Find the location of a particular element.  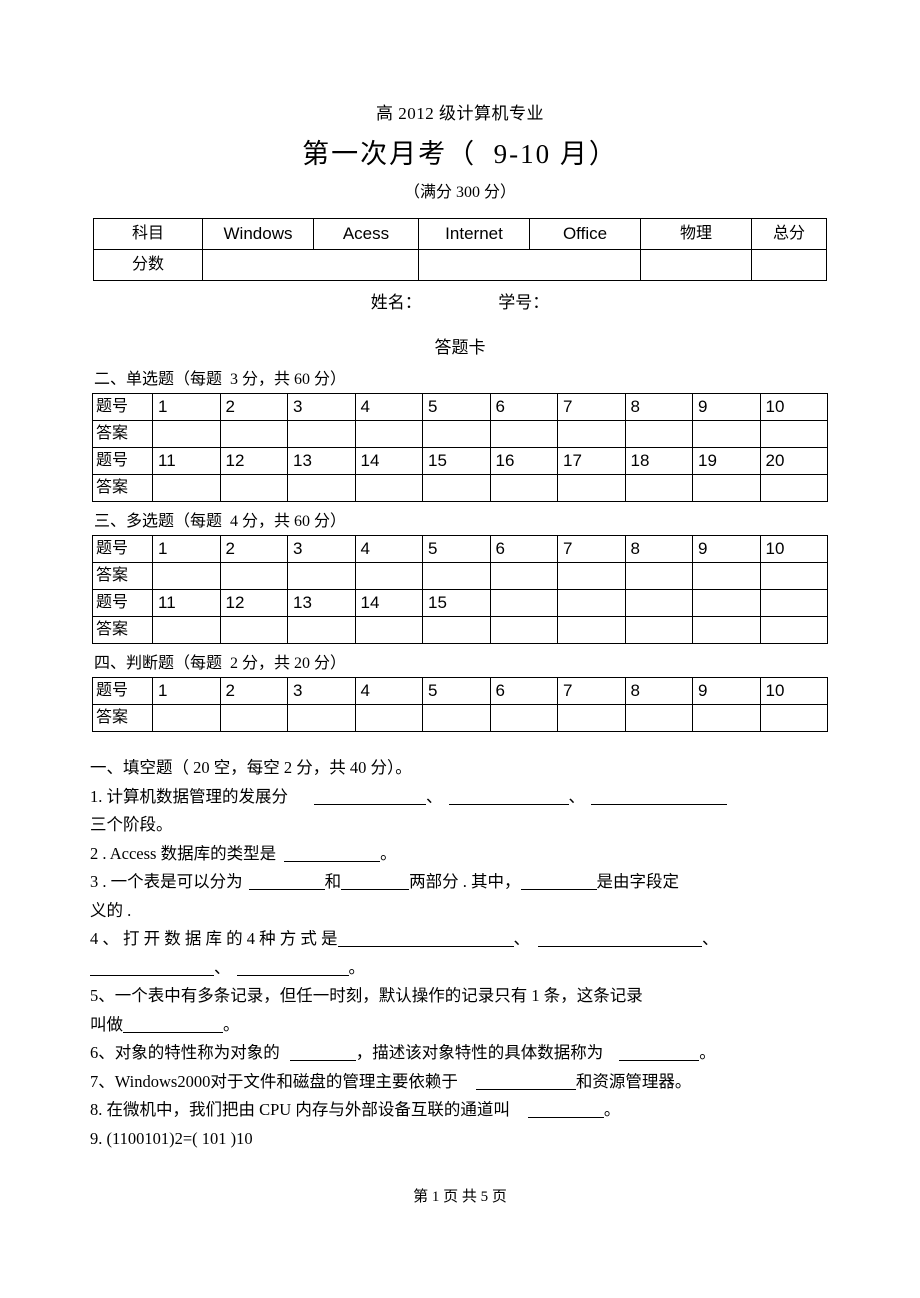

q4-sep-2: 、 is located at coordinates (710, 938).